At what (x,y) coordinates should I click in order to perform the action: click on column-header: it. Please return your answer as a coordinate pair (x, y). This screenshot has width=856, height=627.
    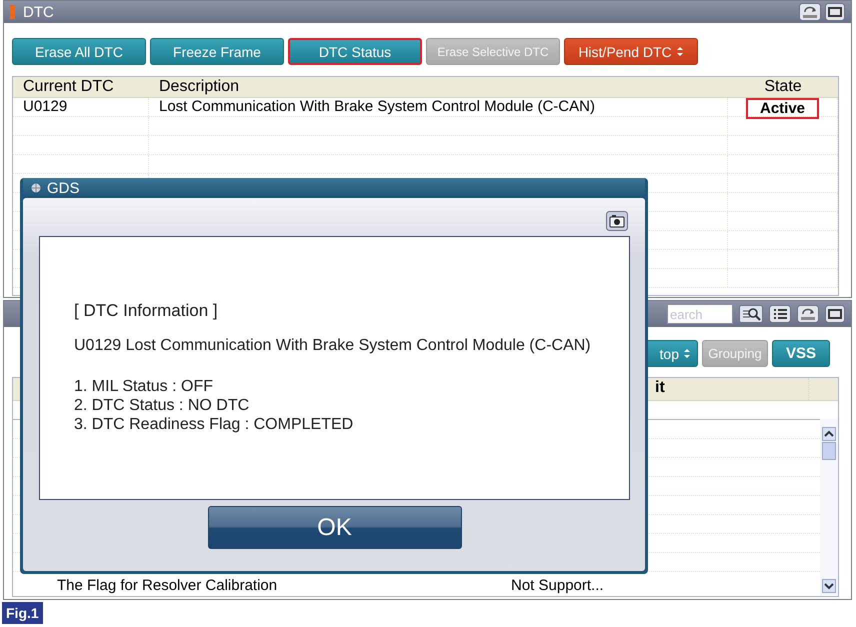
    Looking at the image, I should click on (660, 388).